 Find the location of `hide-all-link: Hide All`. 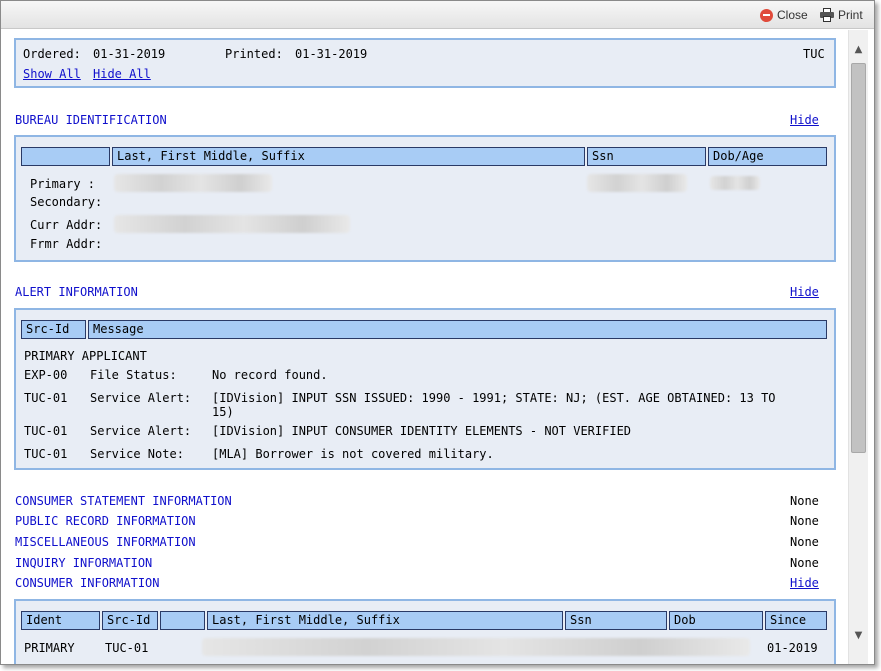

hide-all-link: Hide All is located at coordinates (122, 74).